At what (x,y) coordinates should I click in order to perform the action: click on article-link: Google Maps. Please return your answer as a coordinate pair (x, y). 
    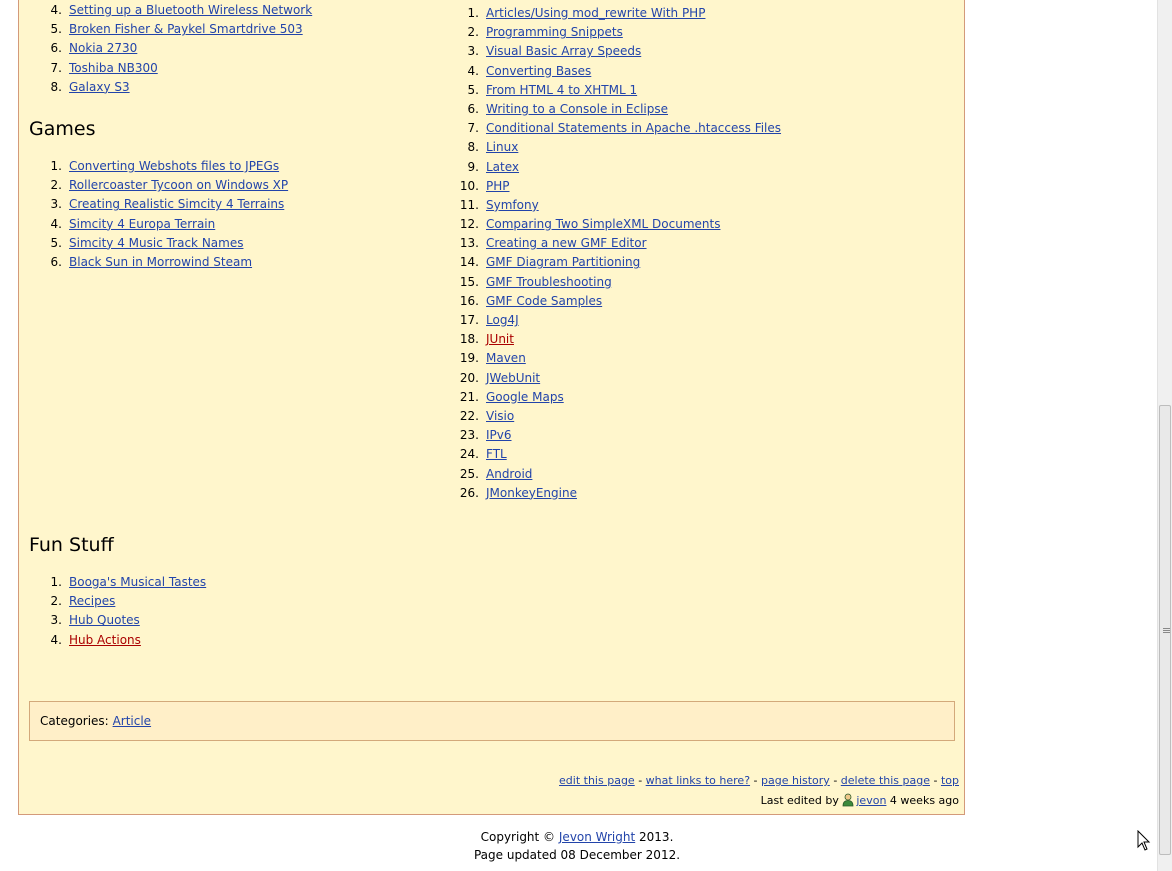
    Looking at the image, I should click on (525, 397).